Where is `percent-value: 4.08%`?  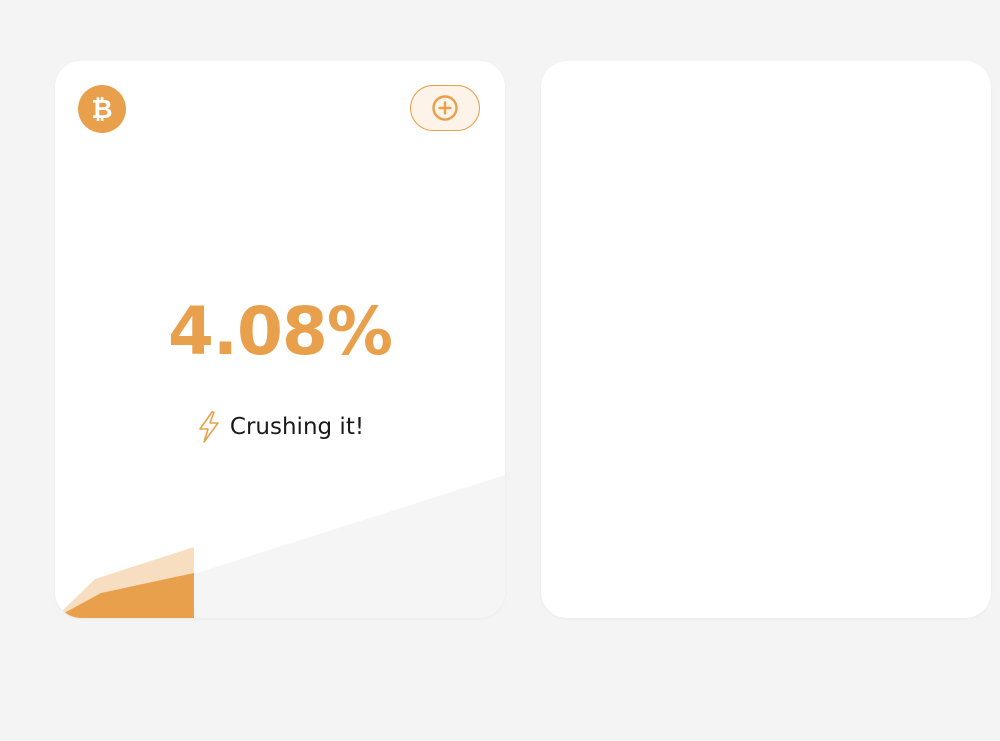
percent-value: 4.08% is located at coordinates (280, 331).